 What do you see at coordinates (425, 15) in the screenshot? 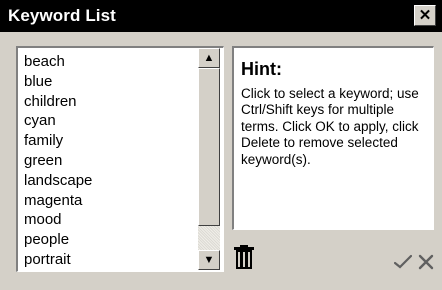
I see `close-button: ✕` at bounding box center [425, 15].